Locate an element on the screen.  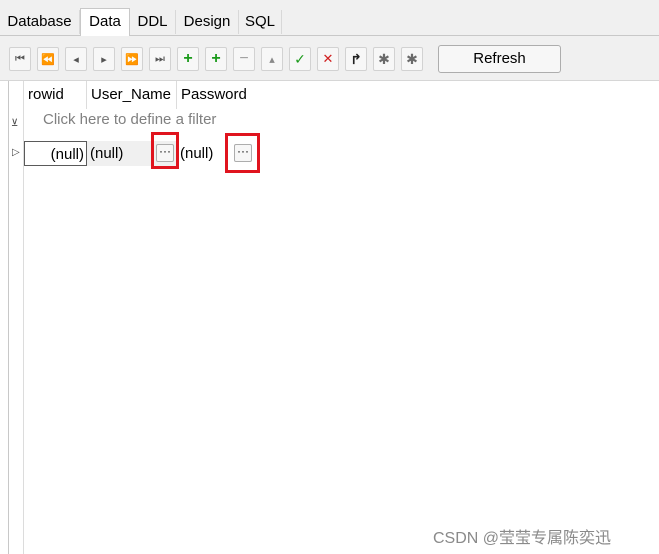
next-record-button: ▸ is located at coordinates (104, 59).